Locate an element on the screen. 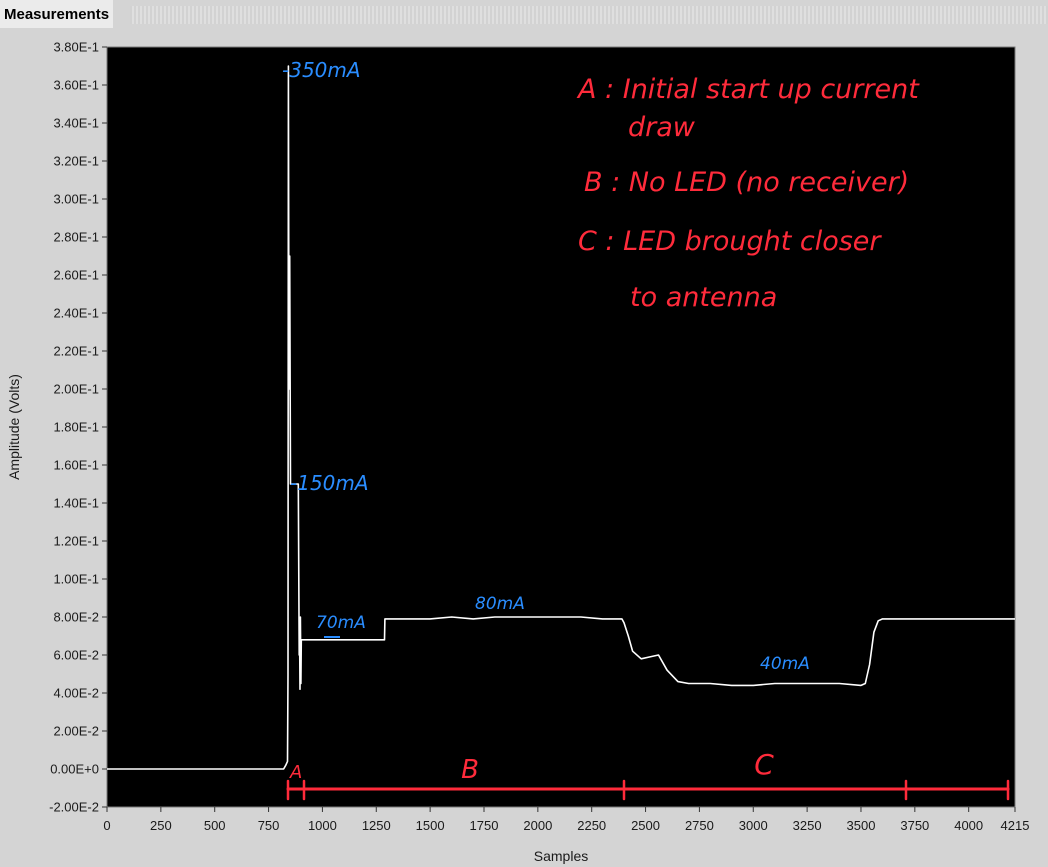 Image resolution: width=1048 pixels, height=867 pixels. x-tick-label: 4215 is located at coordinates (1015, 825).